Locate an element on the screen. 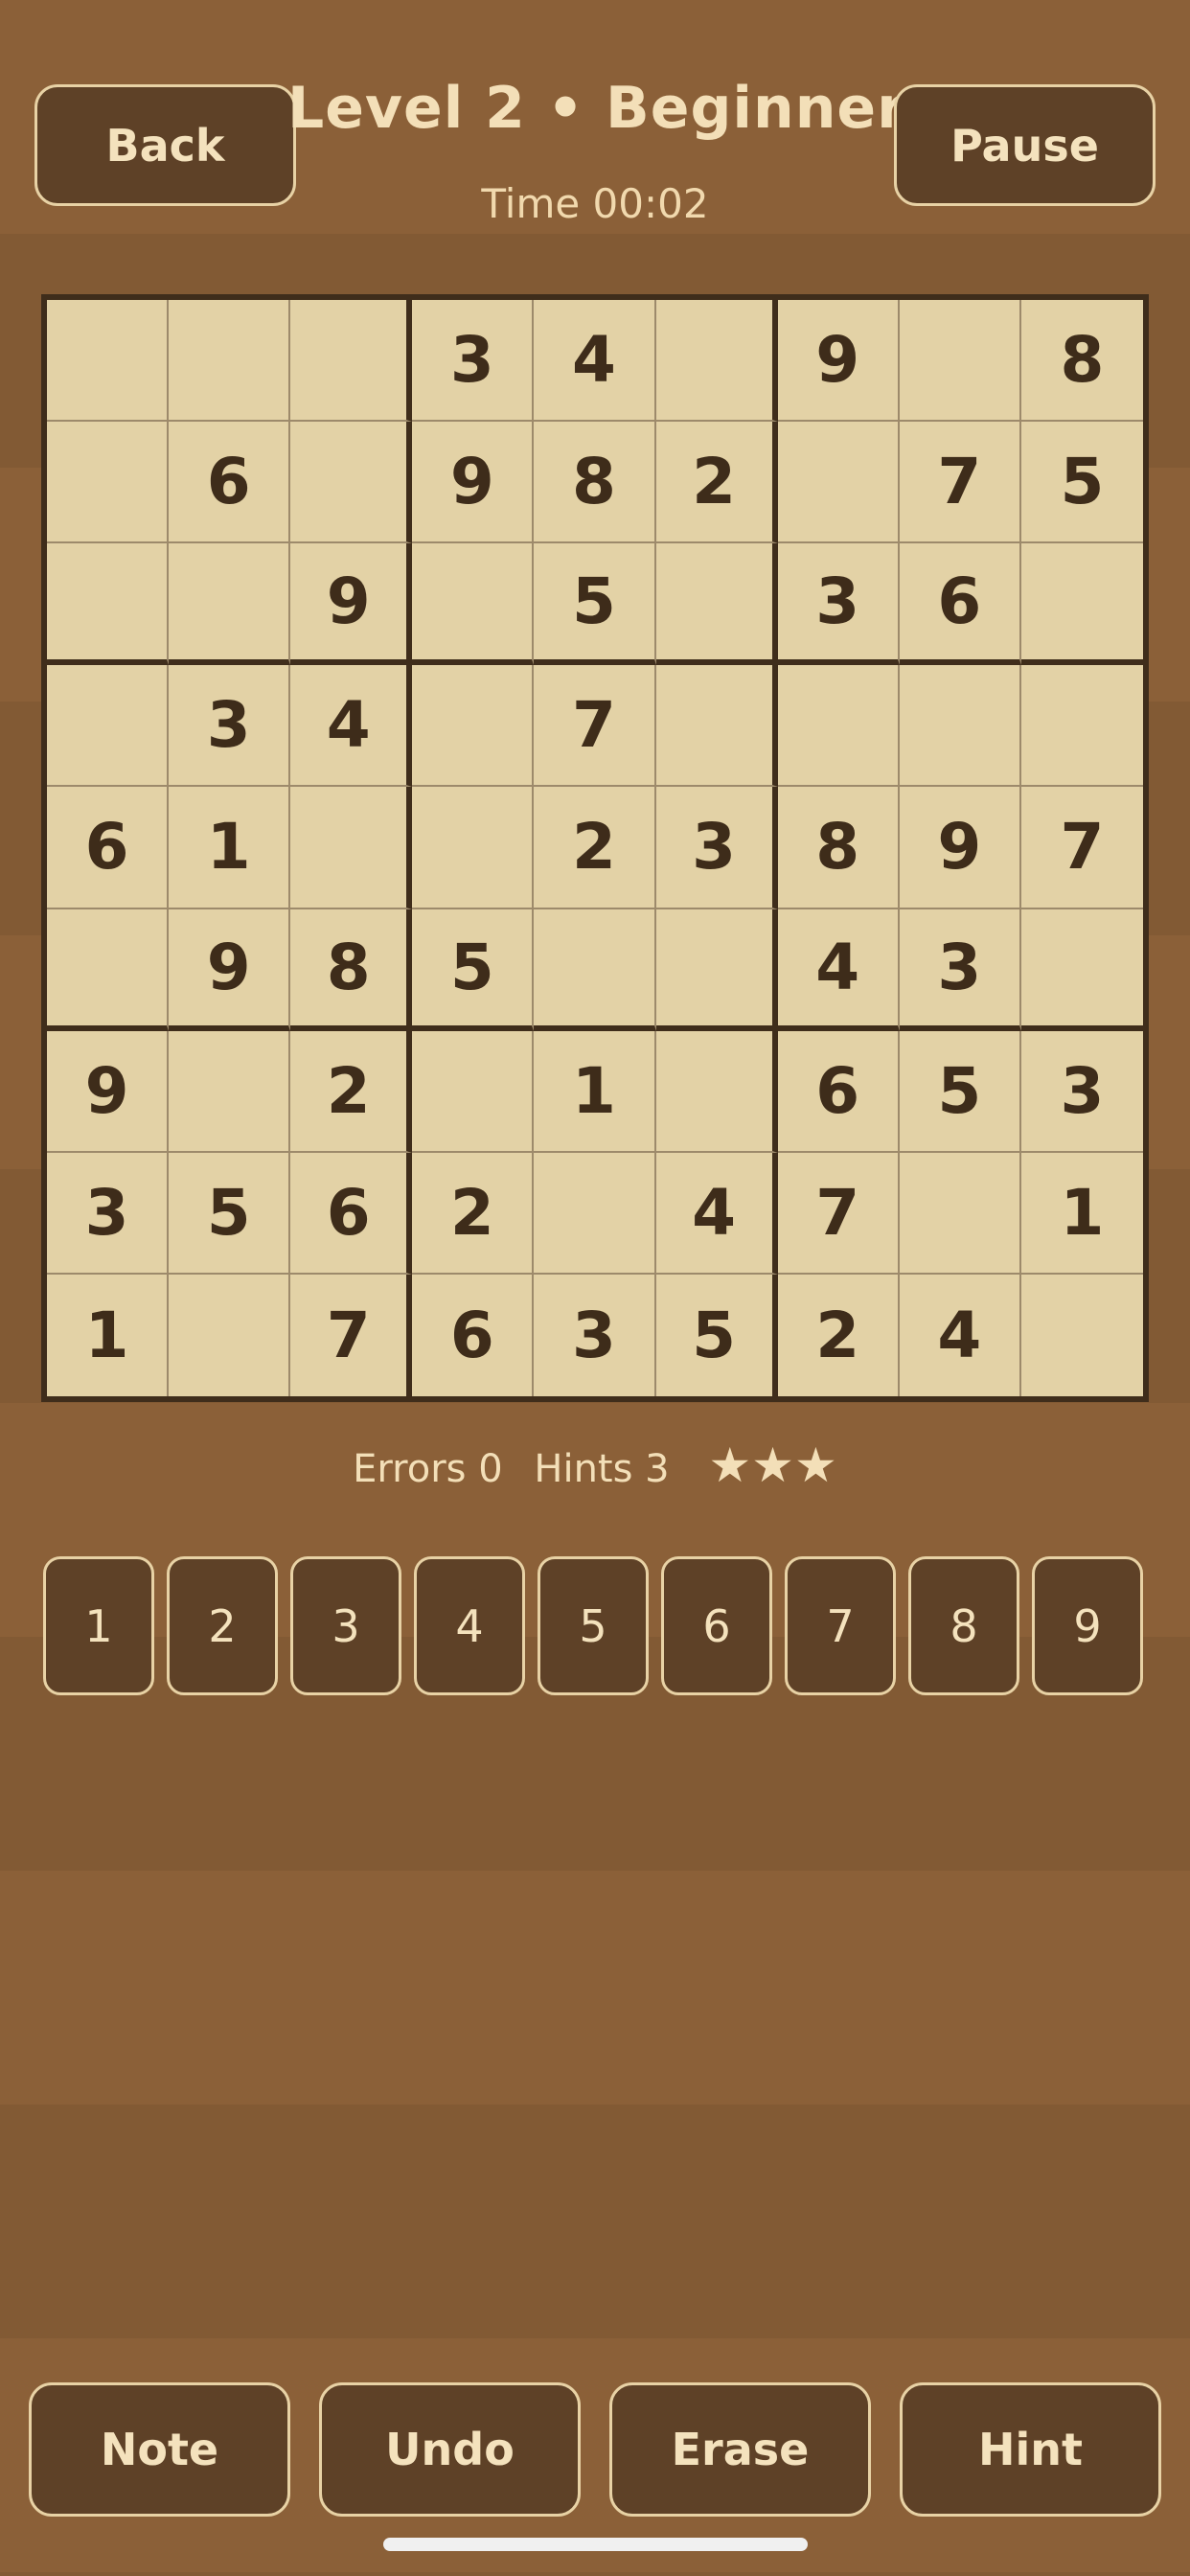  number-button-2: 2 is located at coordinates (222, 1625).